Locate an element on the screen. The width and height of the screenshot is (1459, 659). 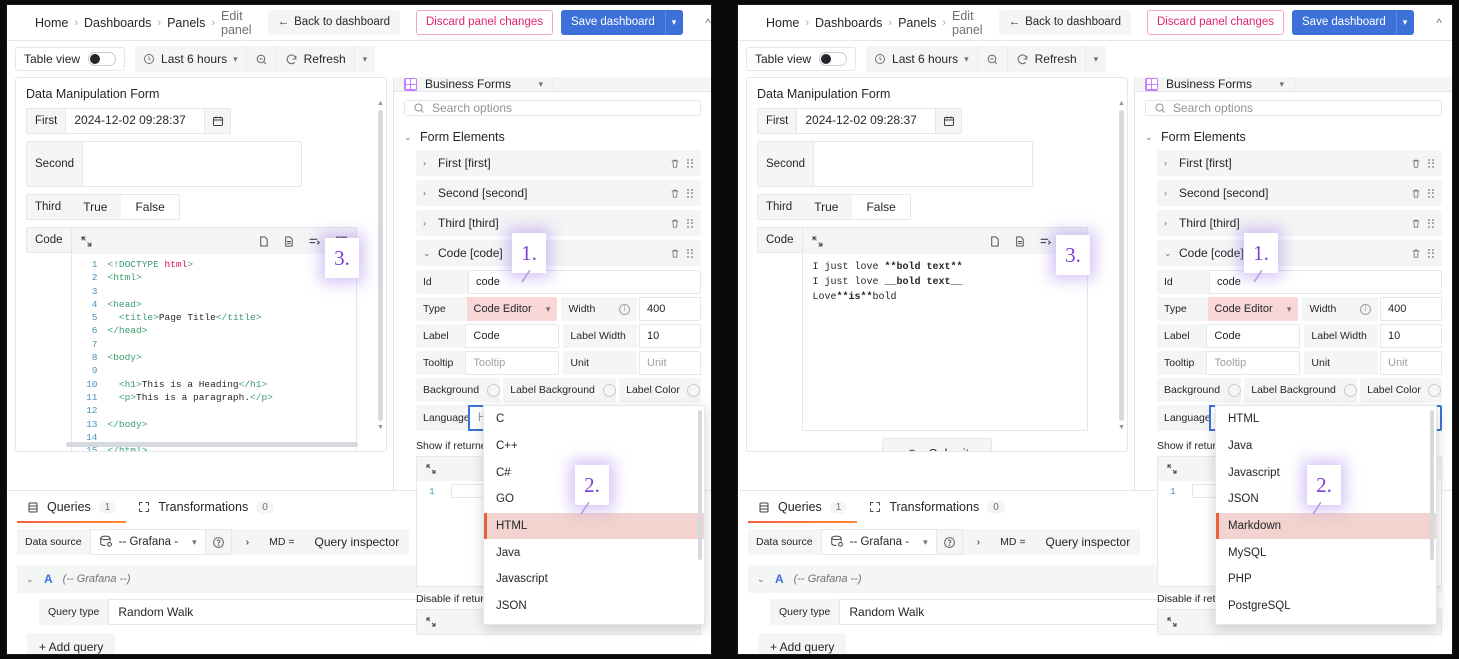
label-input: Code is located at coordinates (1253, 336).